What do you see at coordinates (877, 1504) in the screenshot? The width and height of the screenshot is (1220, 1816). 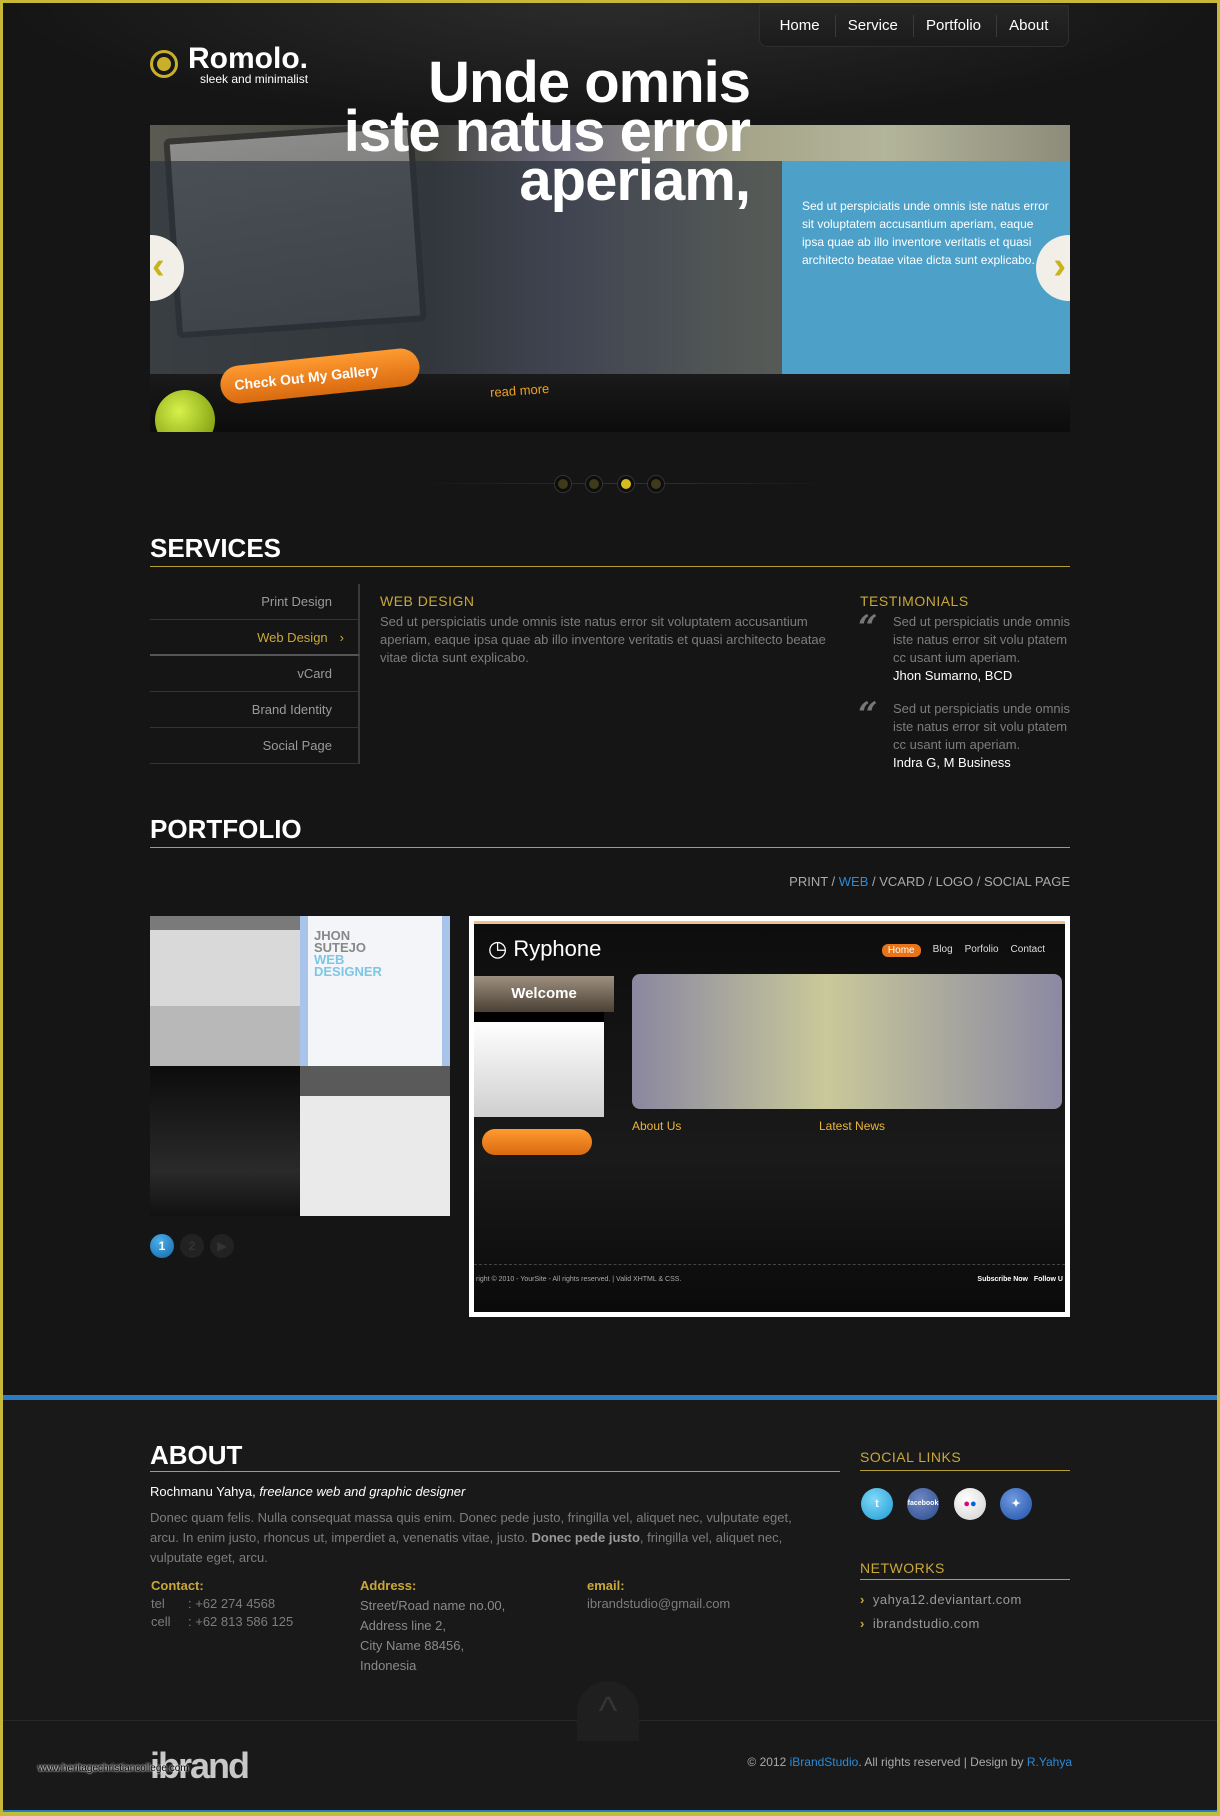 I see `twitter-icon: t` at bounding box center [877, 1504].